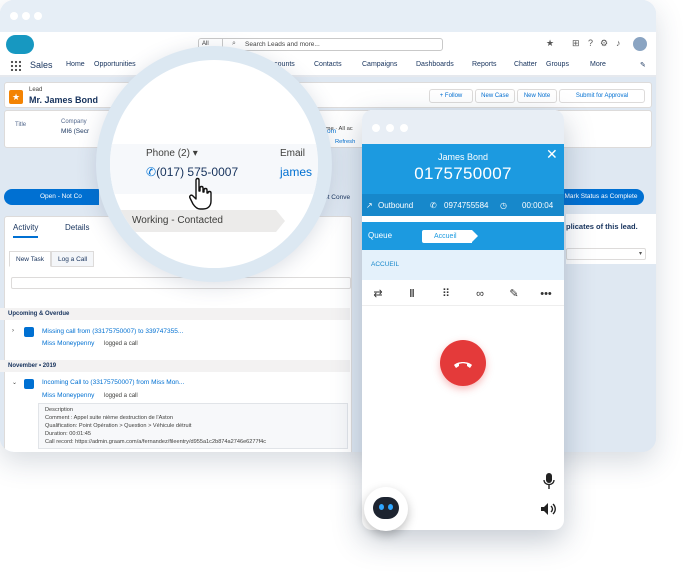 This screenshot has height=587, width=698. What do you see at coordinates (495, 96) in the screenshot?
I see `new-case-button: New Case` at bounding box center [495, 96].